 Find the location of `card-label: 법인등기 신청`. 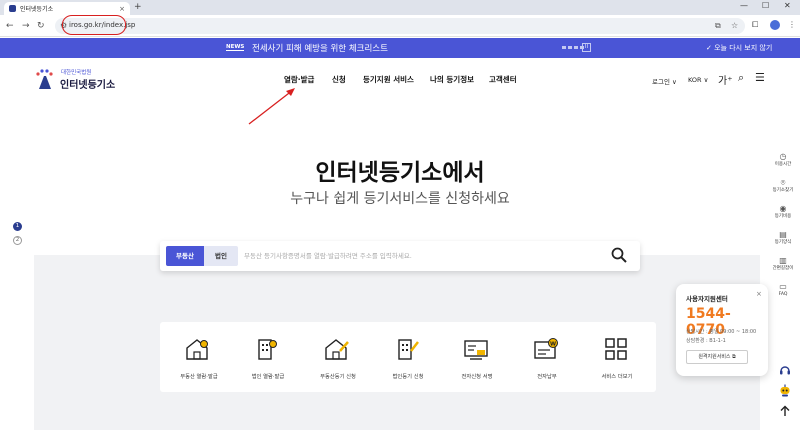

card-label: 법인등기 신청 is located at coordinates (408, 377).